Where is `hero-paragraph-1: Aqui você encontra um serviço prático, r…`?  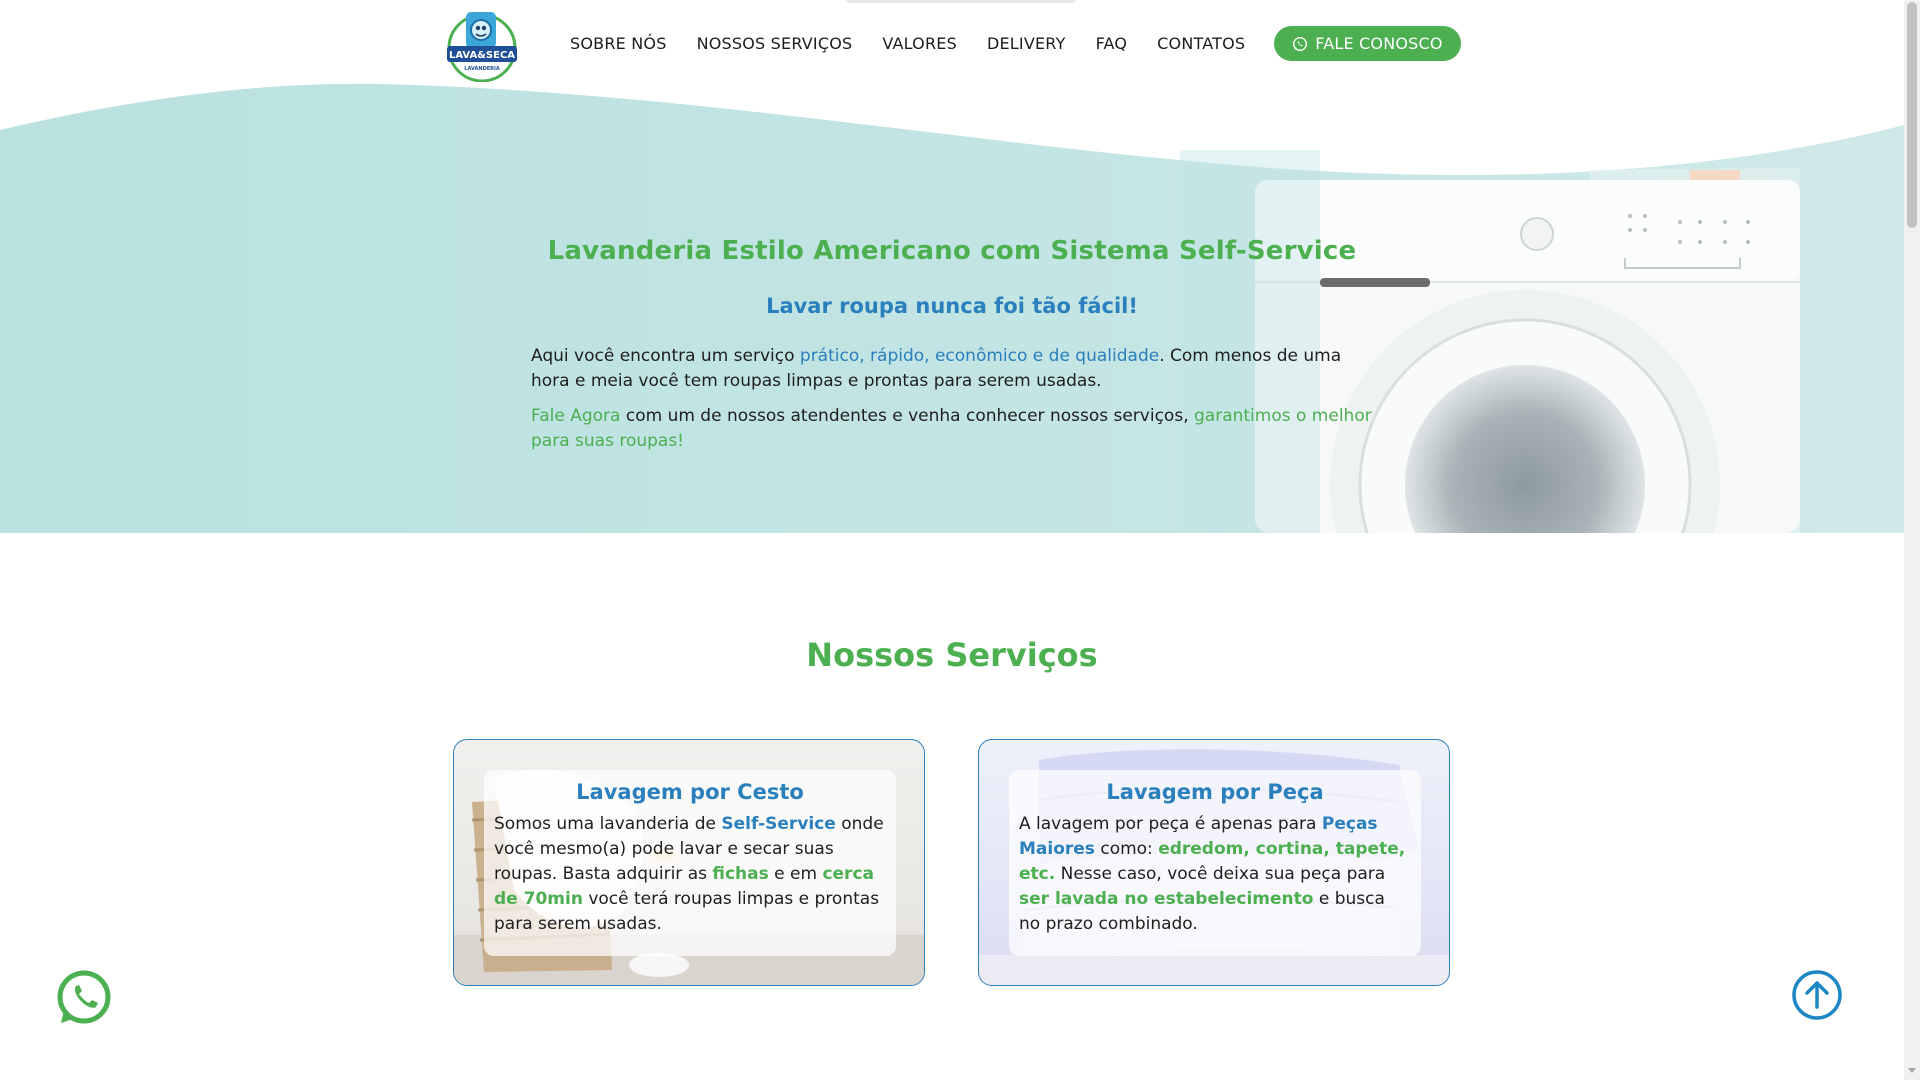
hero-paragraph-1: Aqui você encontra um serviço prático, r… is located at coordinates (952, 369).